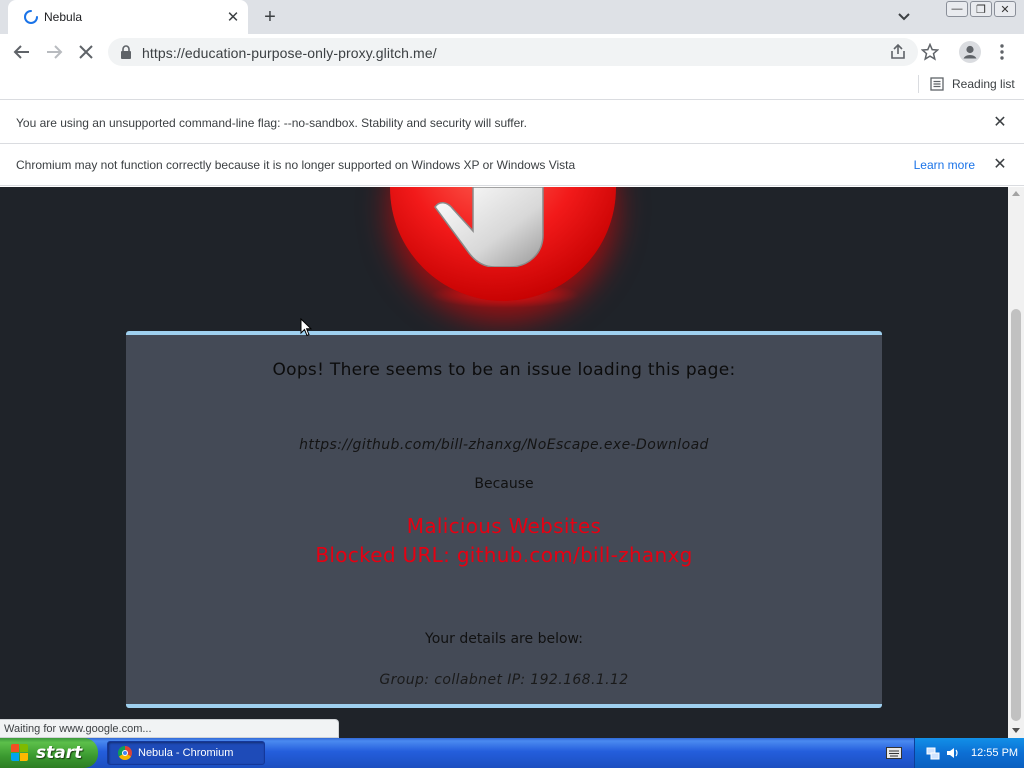 Image resolution: width=1024 pixels, height=768 pixels. I want to click on profile-avatar-icon, so click(970, 52).